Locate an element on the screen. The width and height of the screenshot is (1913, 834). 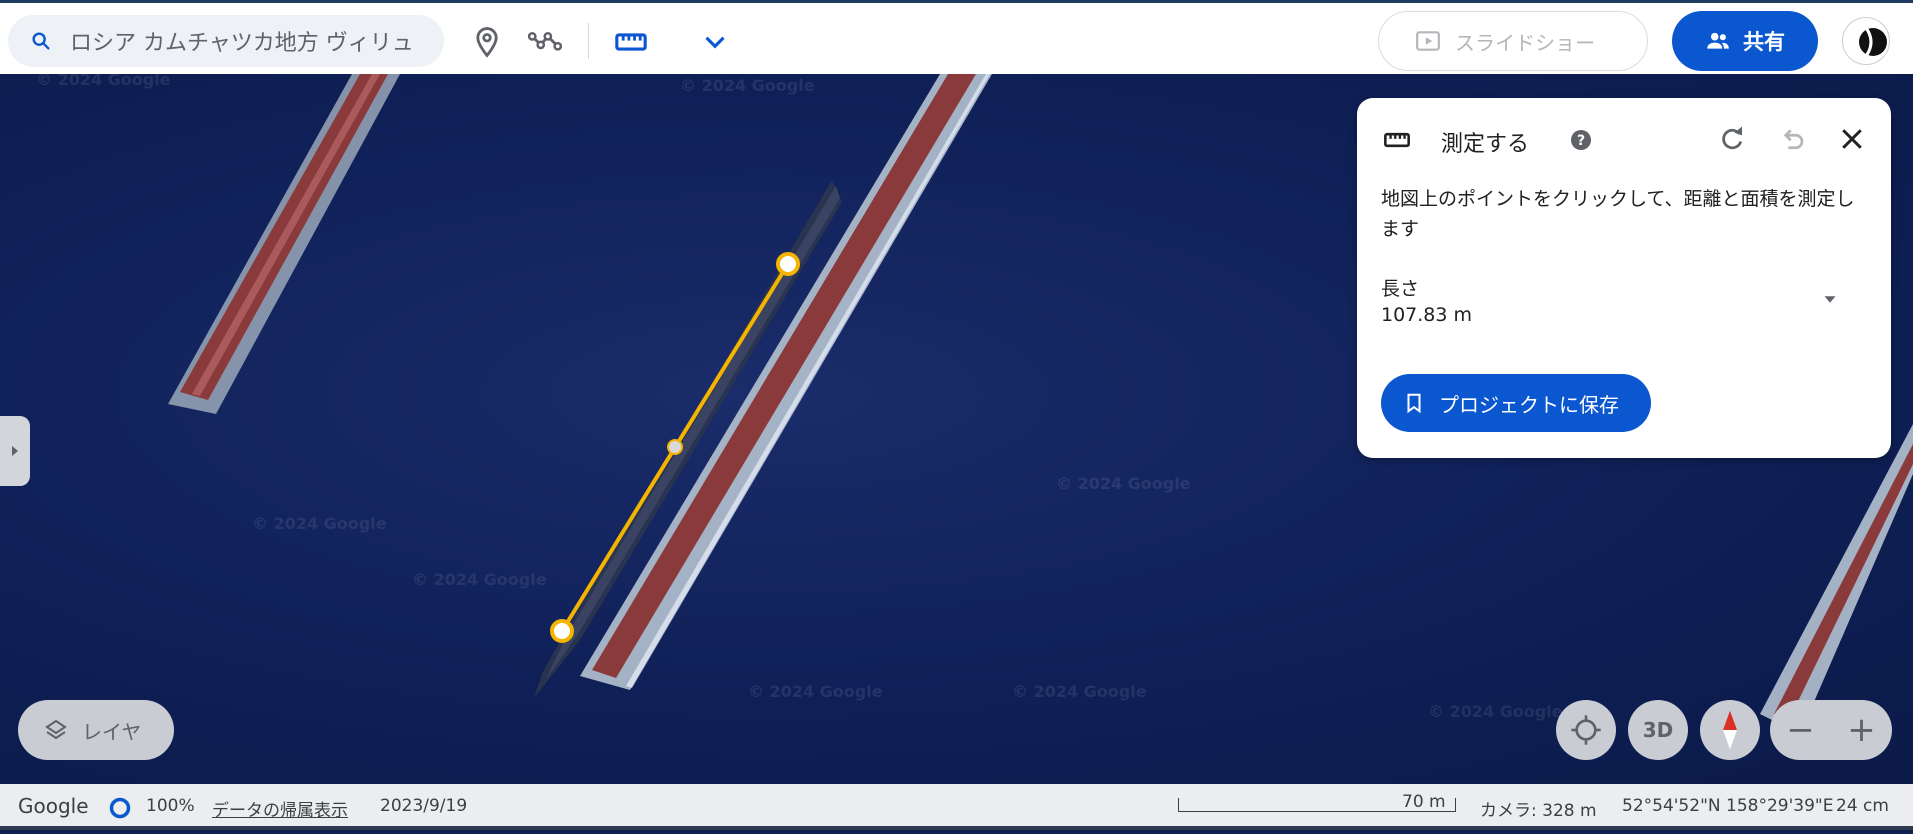
top-bar: ロシア カムチャツカ地方 ヴィリュ スライドショー 共有 is located at coordinates (956, 37).